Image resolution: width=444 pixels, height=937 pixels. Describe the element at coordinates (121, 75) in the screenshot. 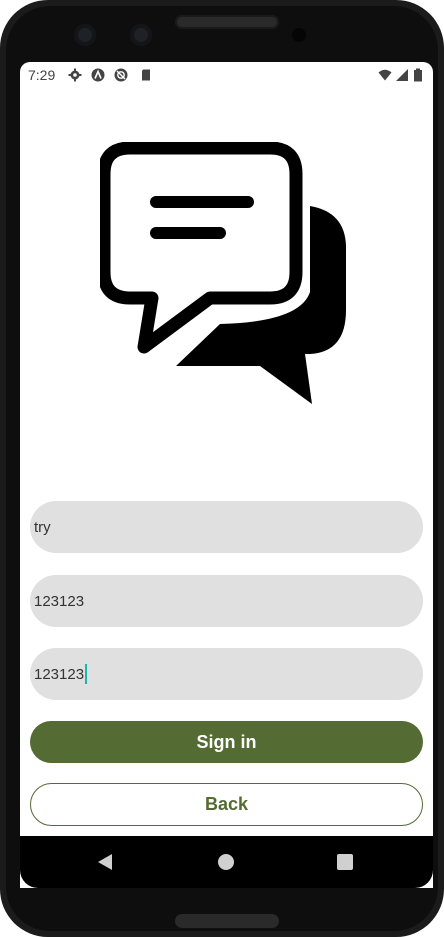

I see `sync-icon` at that location.